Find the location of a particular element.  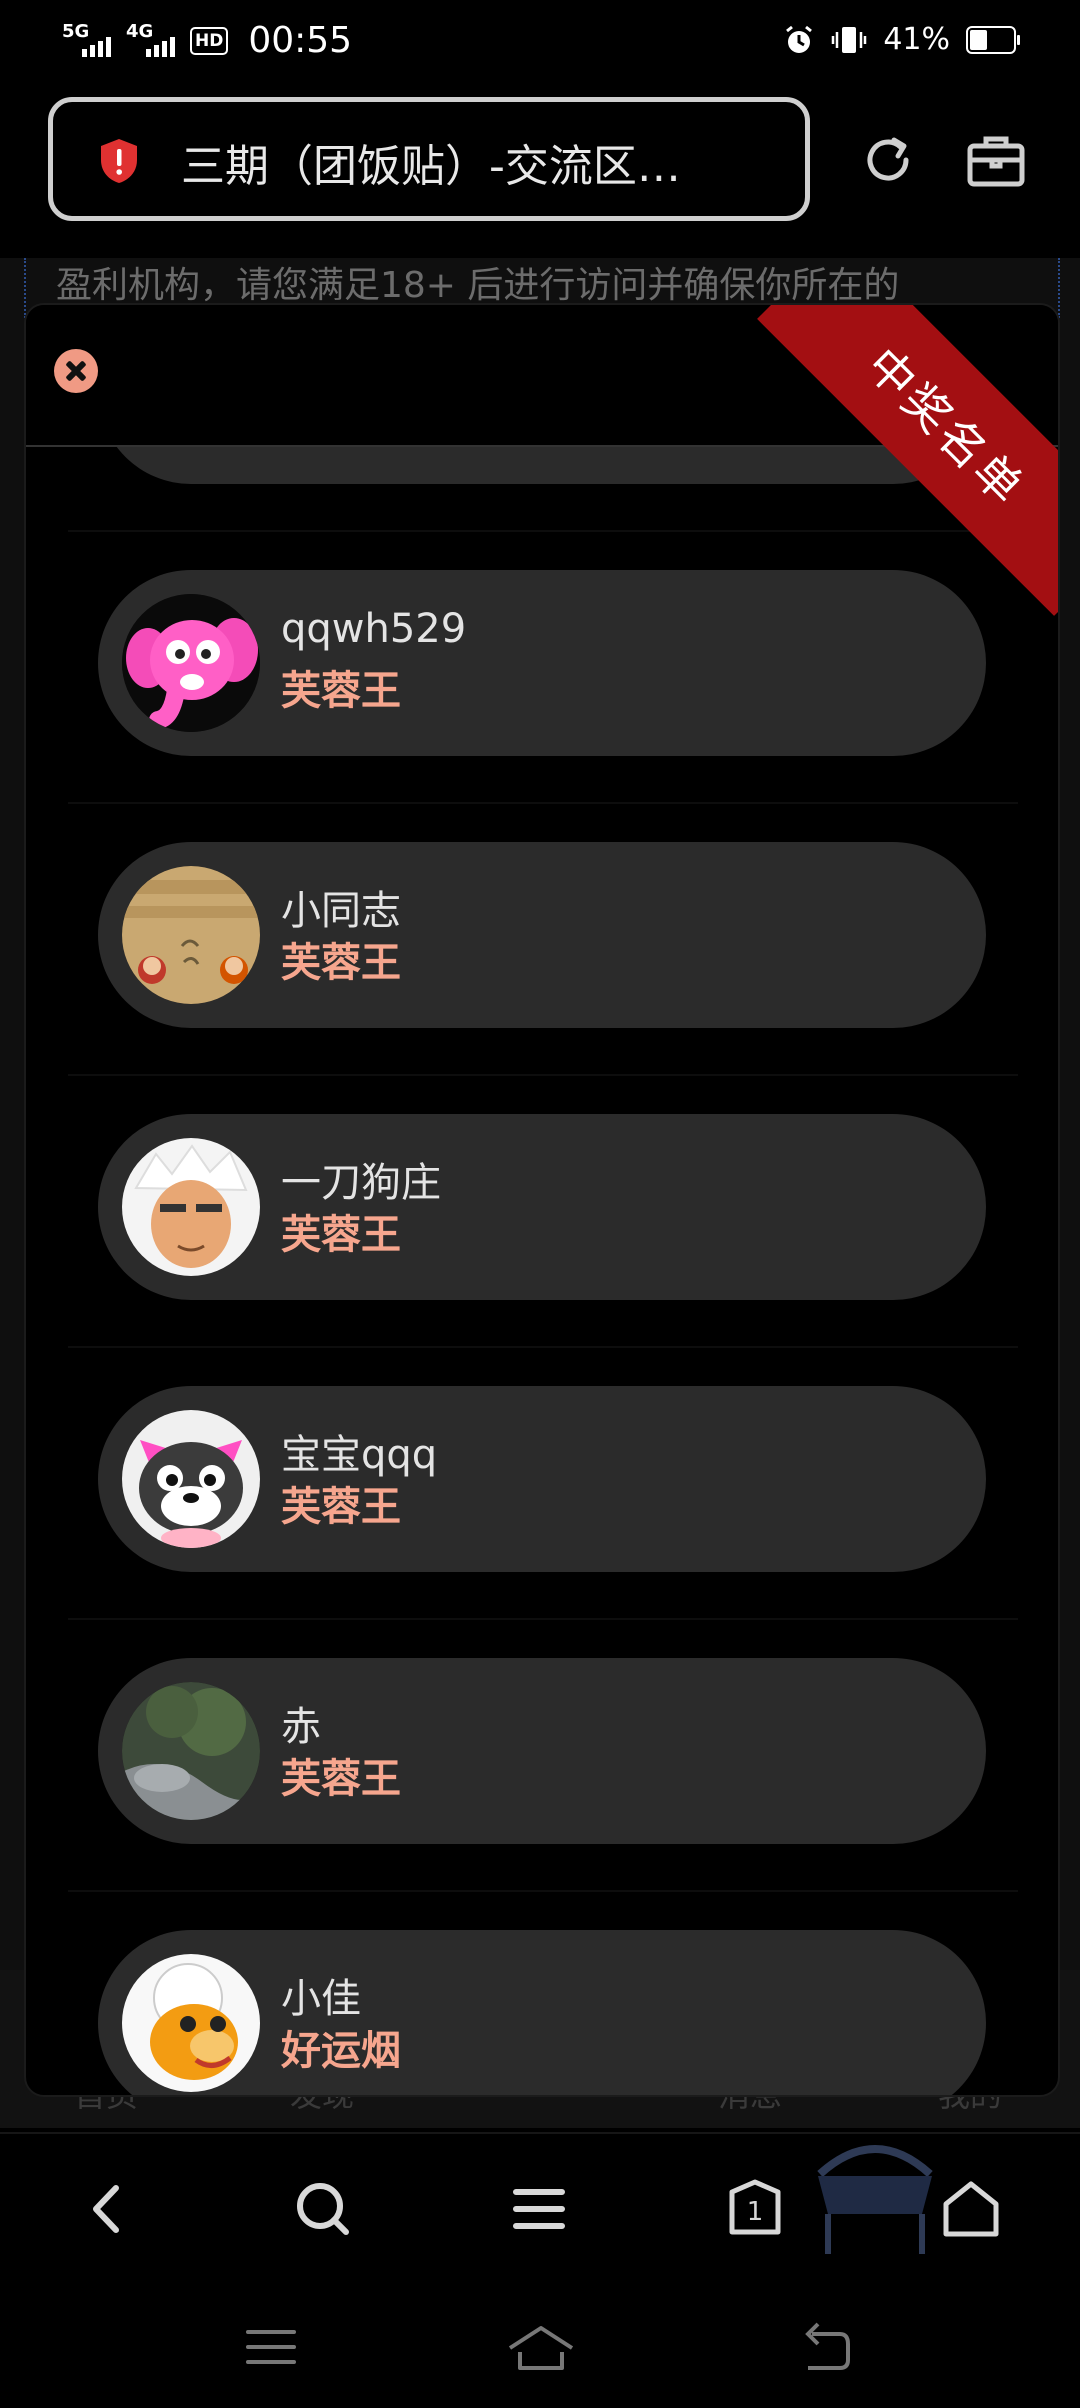

chevron-left-icon is located at coordinates (106, 2209).